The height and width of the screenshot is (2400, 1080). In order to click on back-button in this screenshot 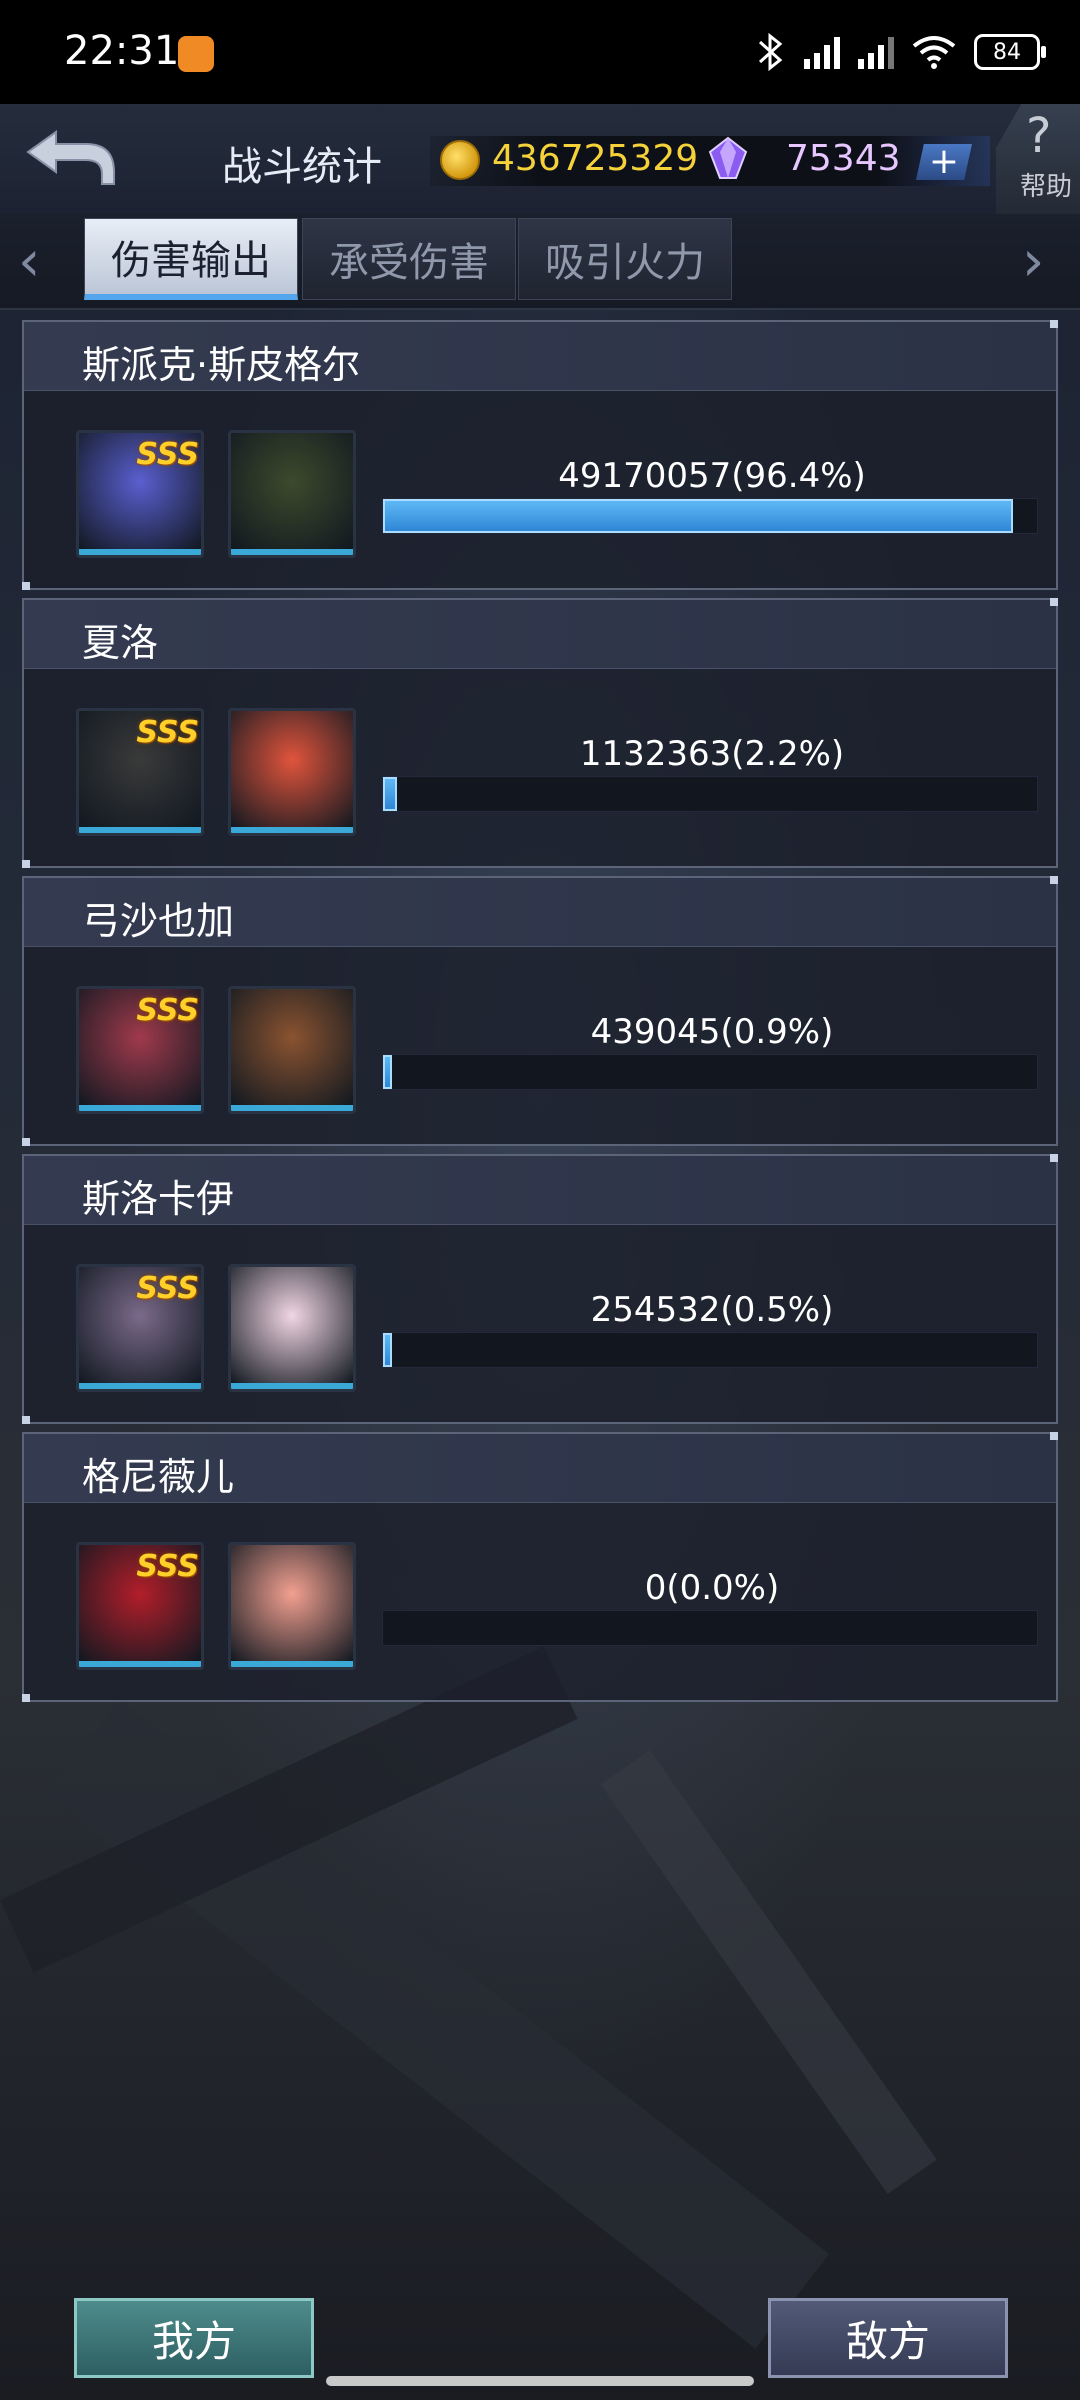, I will do `click(70, 159)`.